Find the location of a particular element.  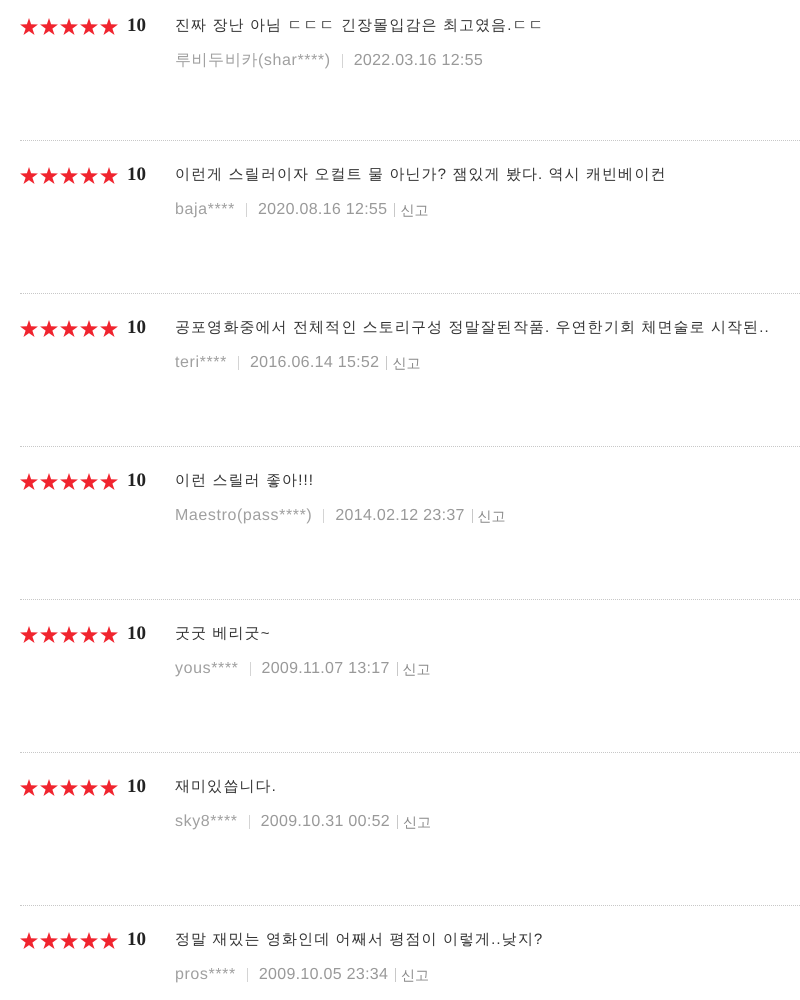

review-text: 이런 스릴러 좋아!!! is located at coordinates (244, 481).